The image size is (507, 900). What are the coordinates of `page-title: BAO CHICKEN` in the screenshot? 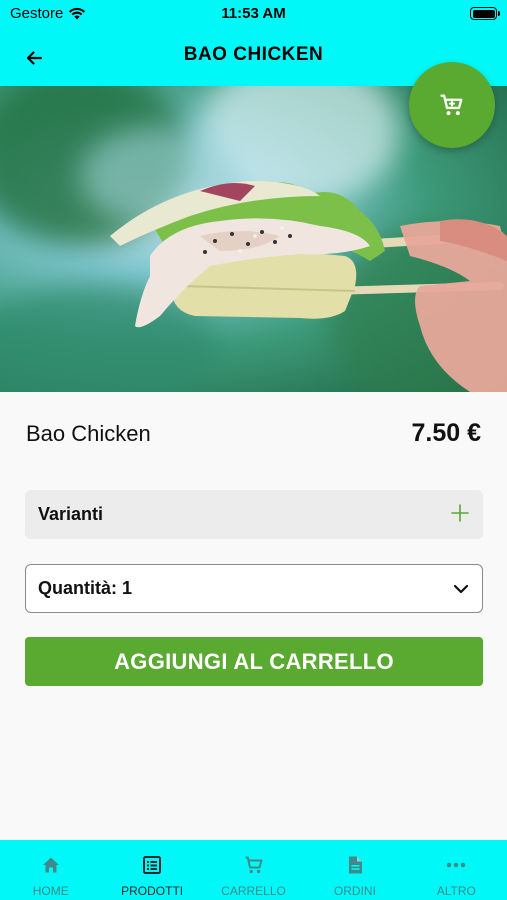 It's located at (253, 54).